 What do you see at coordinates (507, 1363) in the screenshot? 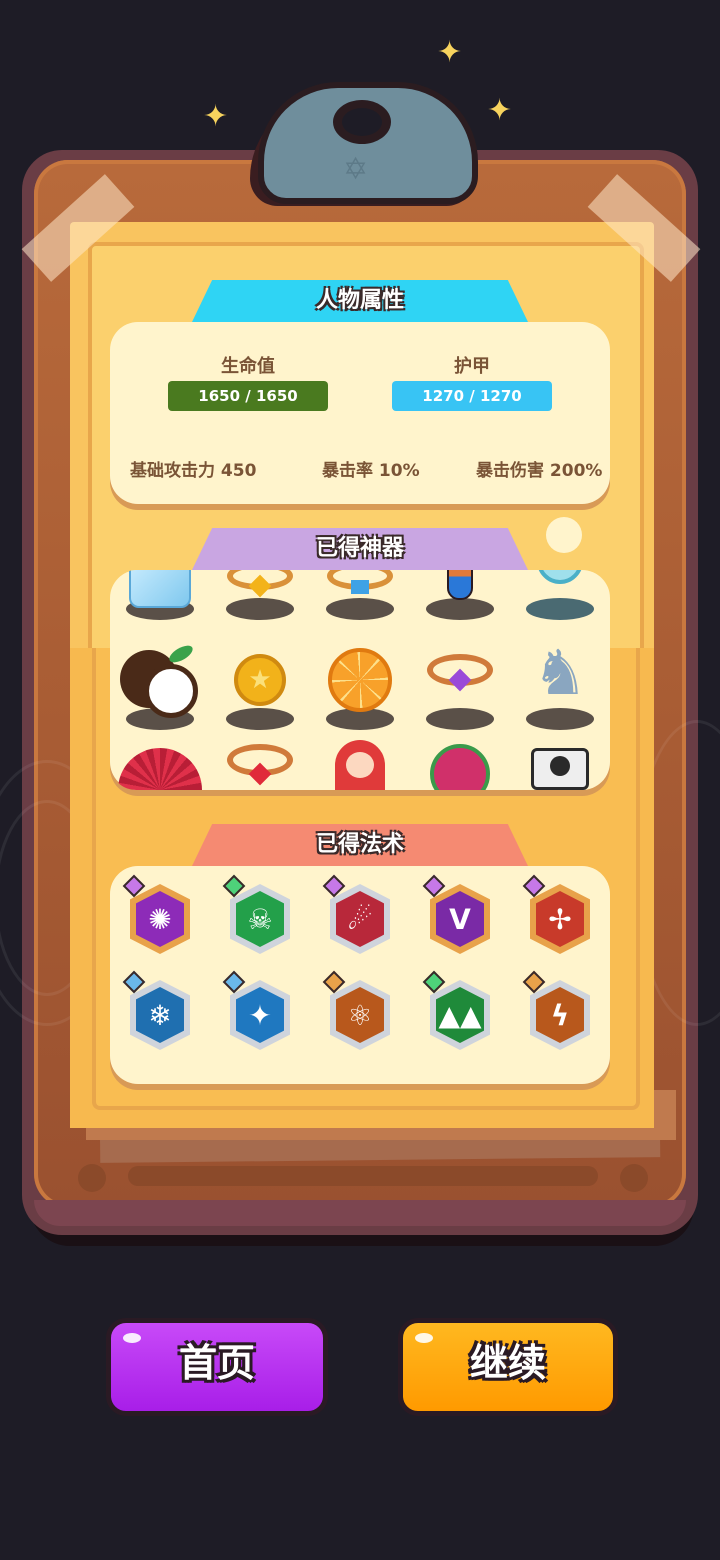
I see `continue-button-label: 继续` at bounding box center [507, 1363].